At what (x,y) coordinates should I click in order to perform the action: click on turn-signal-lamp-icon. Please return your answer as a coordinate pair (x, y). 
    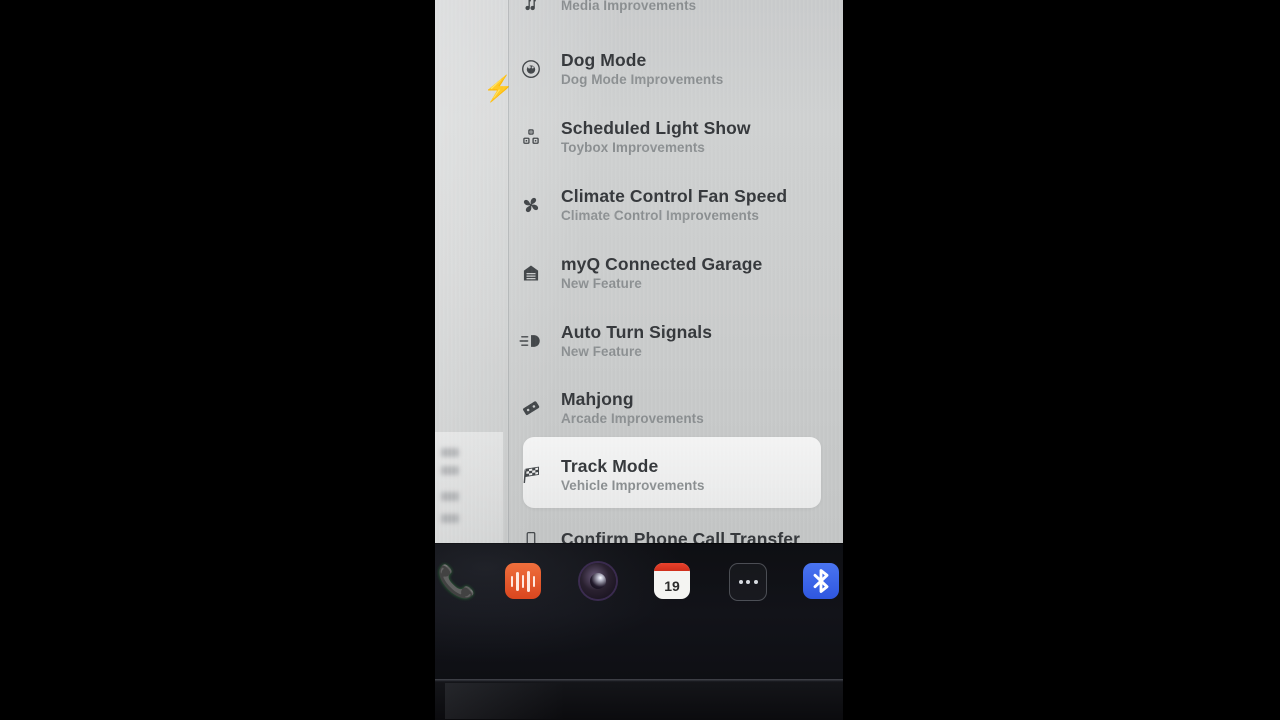
    Looking at the image, I should click on (531, 341).